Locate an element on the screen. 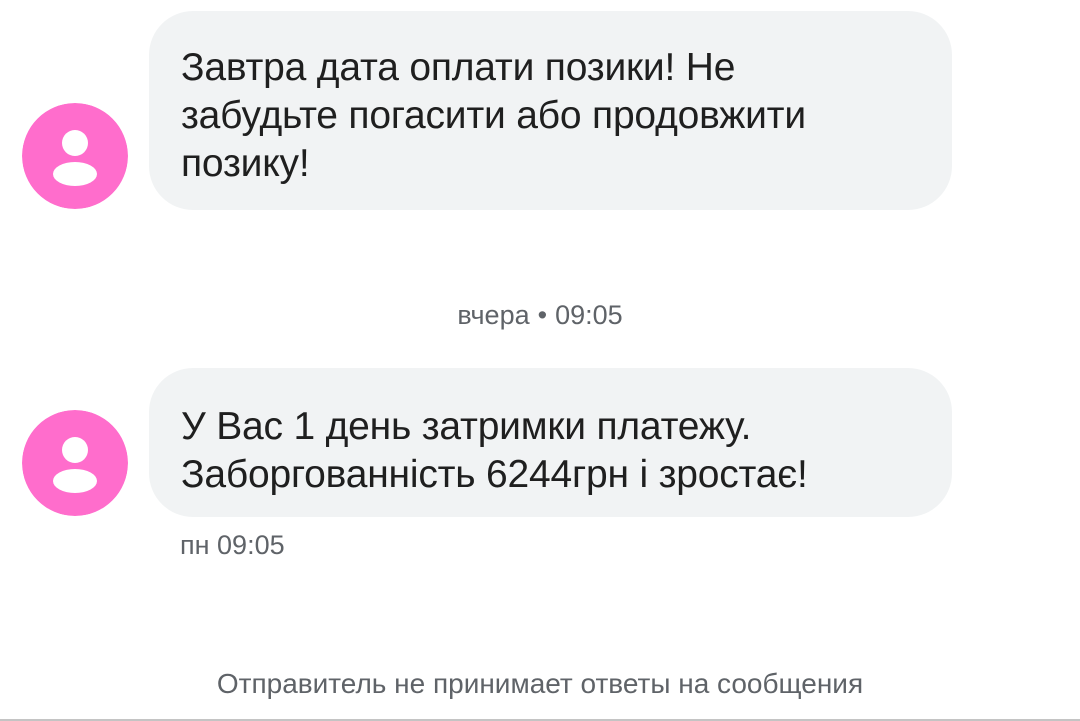  message-timestamp: пн 09:05 is located at coordinates (232, 545).